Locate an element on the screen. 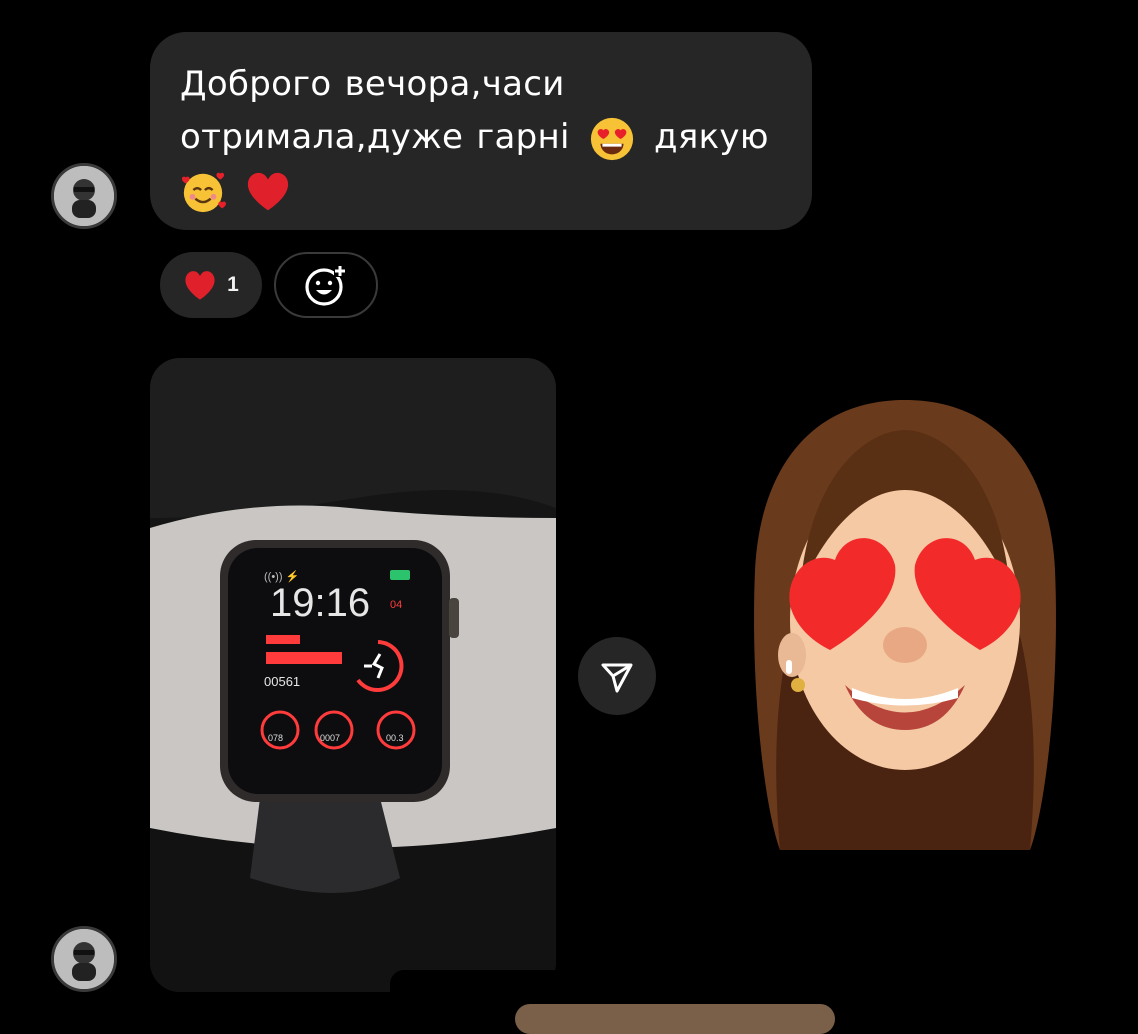  next-message-peek is located at coordinates (675, 1019).